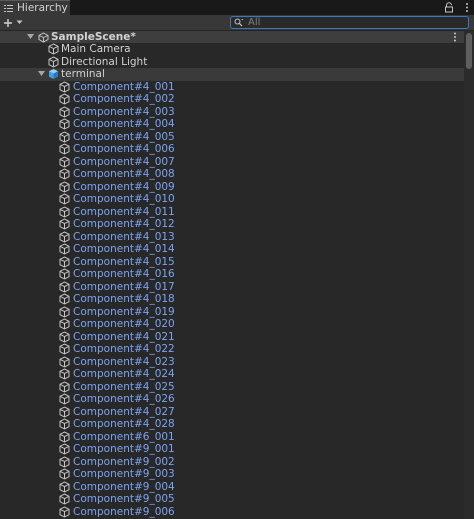  Describe the element at coordinates (232, 87) in the screenshot. I see `list-item: Component#4_001` at that location.